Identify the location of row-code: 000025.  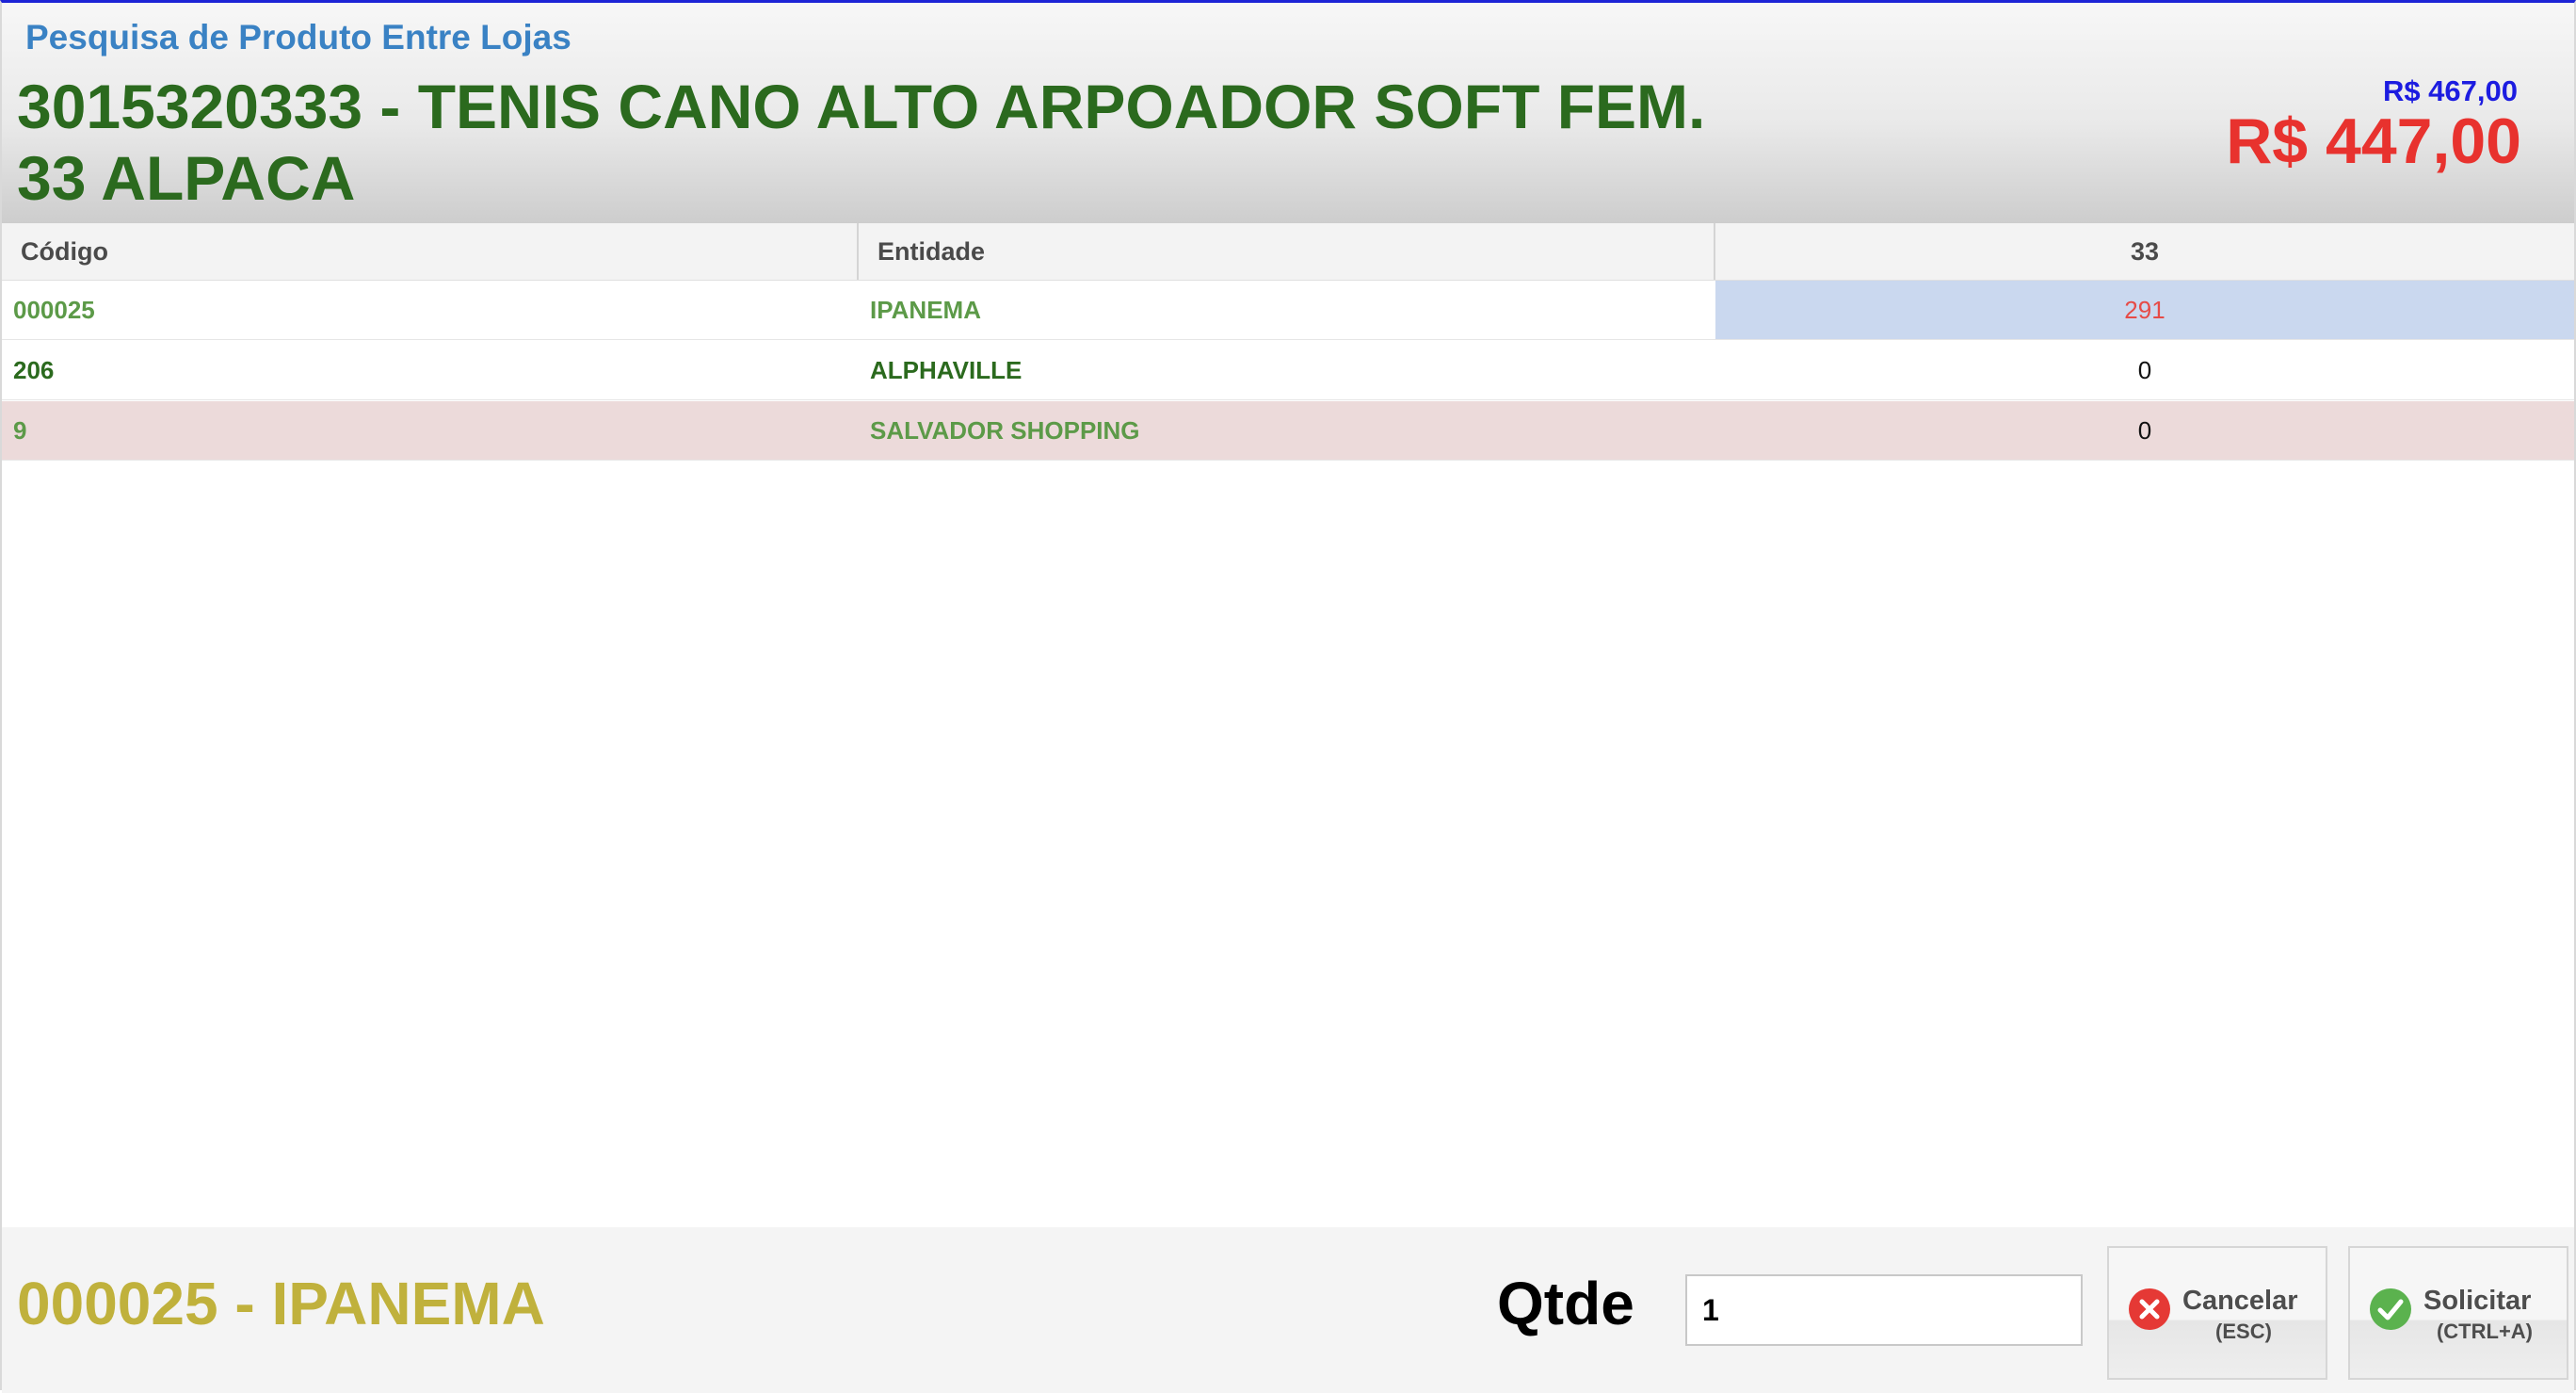
(54, 310).